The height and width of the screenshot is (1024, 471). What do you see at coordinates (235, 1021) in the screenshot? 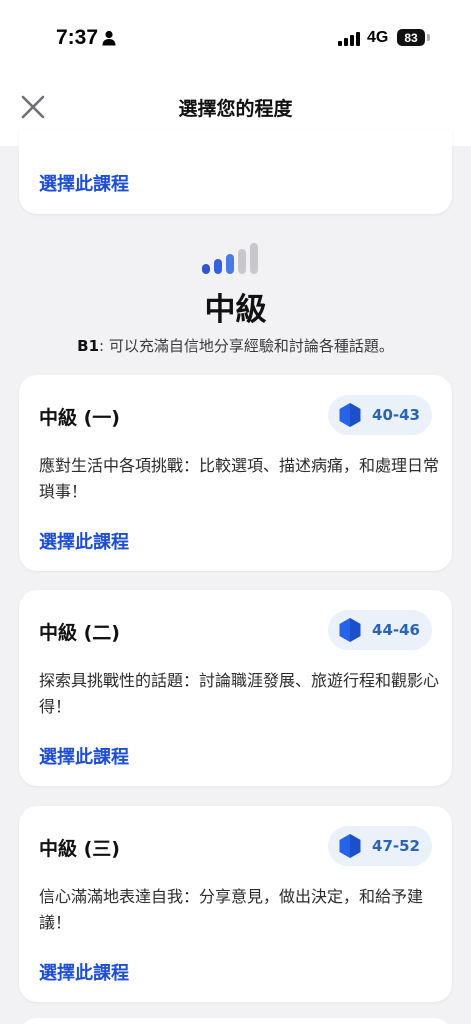
I see `course-card-peek` at bounding box center [235, 1021].